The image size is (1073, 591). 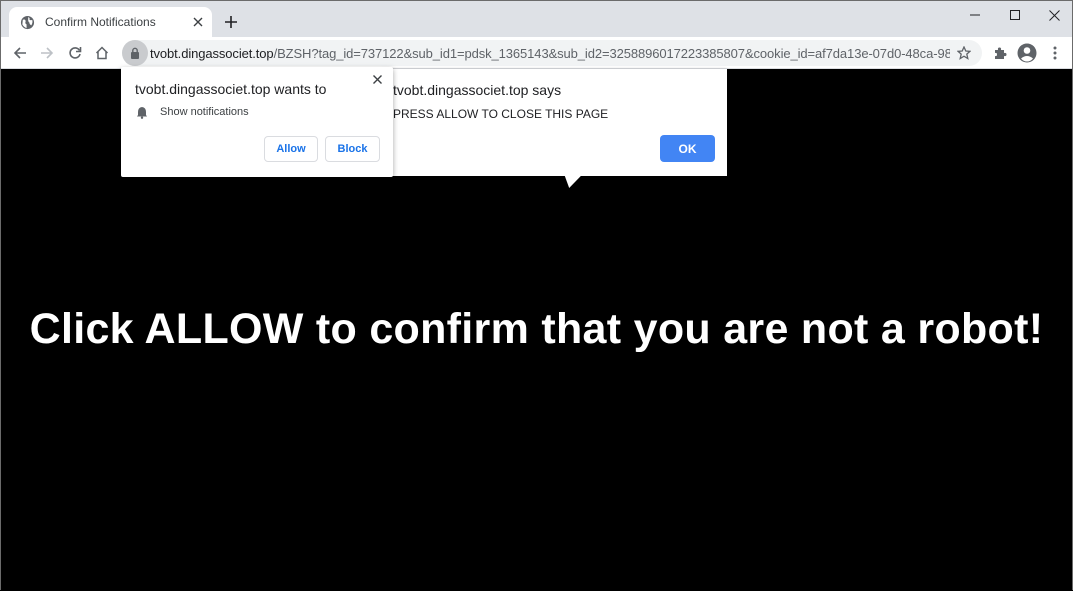 I want to click on home-button, so click(x=102, y=53).